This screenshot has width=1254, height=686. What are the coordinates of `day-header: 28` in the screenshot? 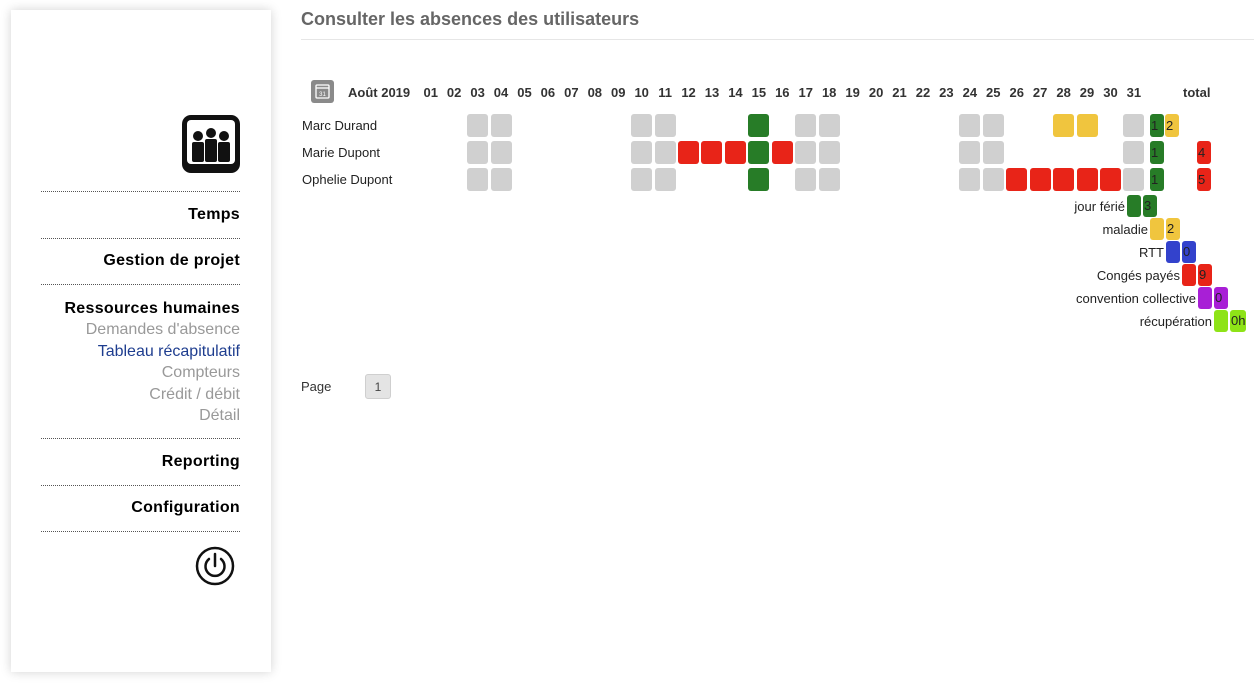 It's located at (1063, 92).